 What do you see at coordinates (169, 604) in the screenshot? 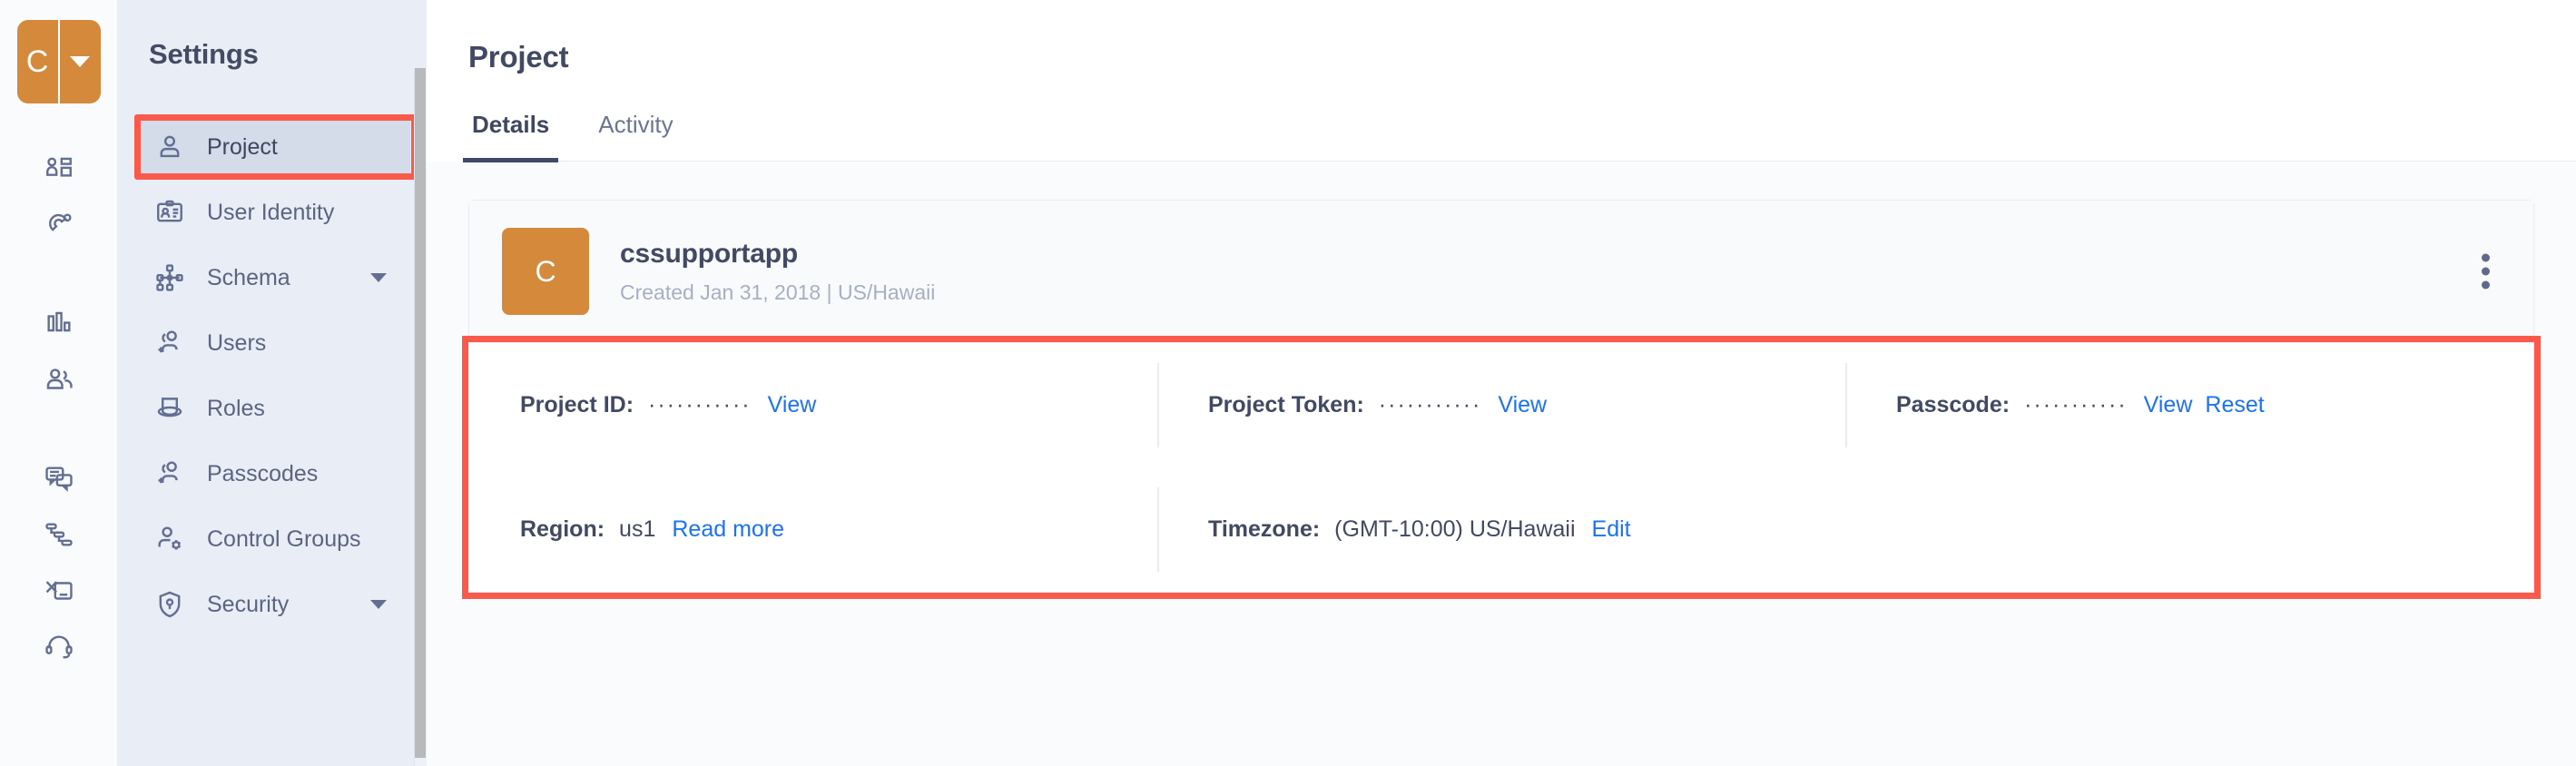
I see `shield-lock-icon` at bounding box center [169, 604].